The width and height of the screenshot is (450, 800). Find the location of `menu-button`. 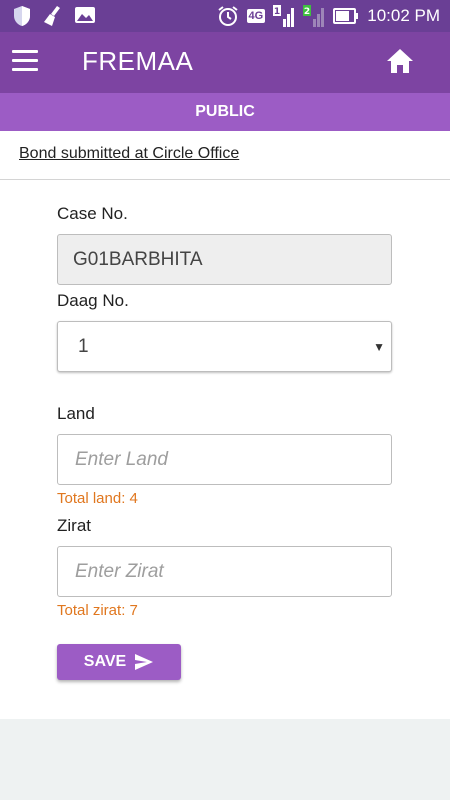

menu-button is located at coordinates (25, 61).